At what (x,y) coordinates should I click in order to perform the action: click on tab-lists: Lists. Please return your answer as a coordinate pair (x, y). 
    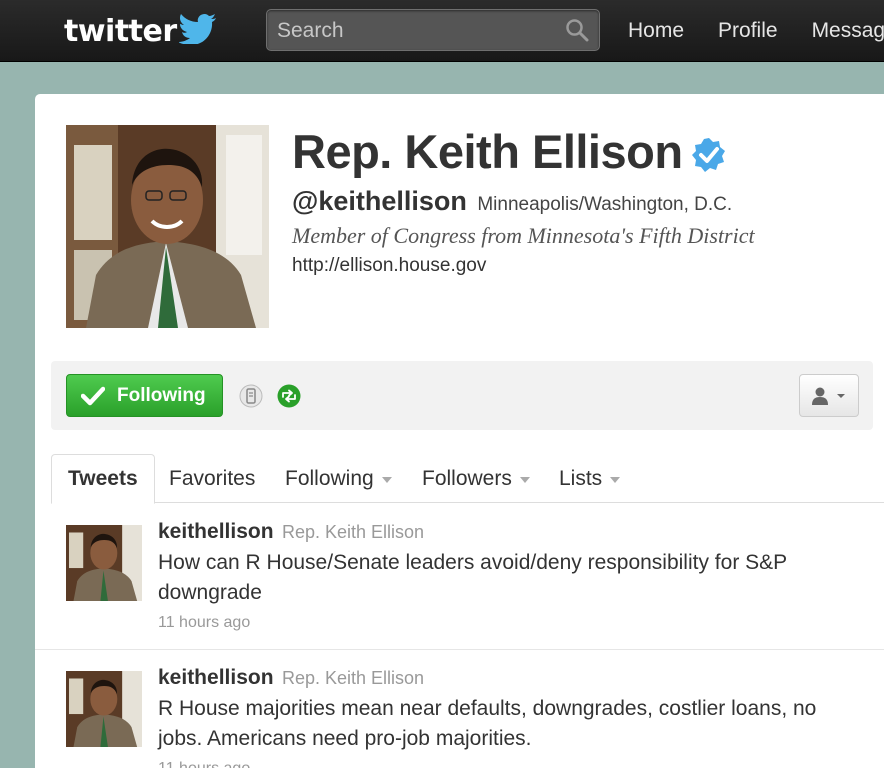
    Looking at the image, I should click on (590, 478).